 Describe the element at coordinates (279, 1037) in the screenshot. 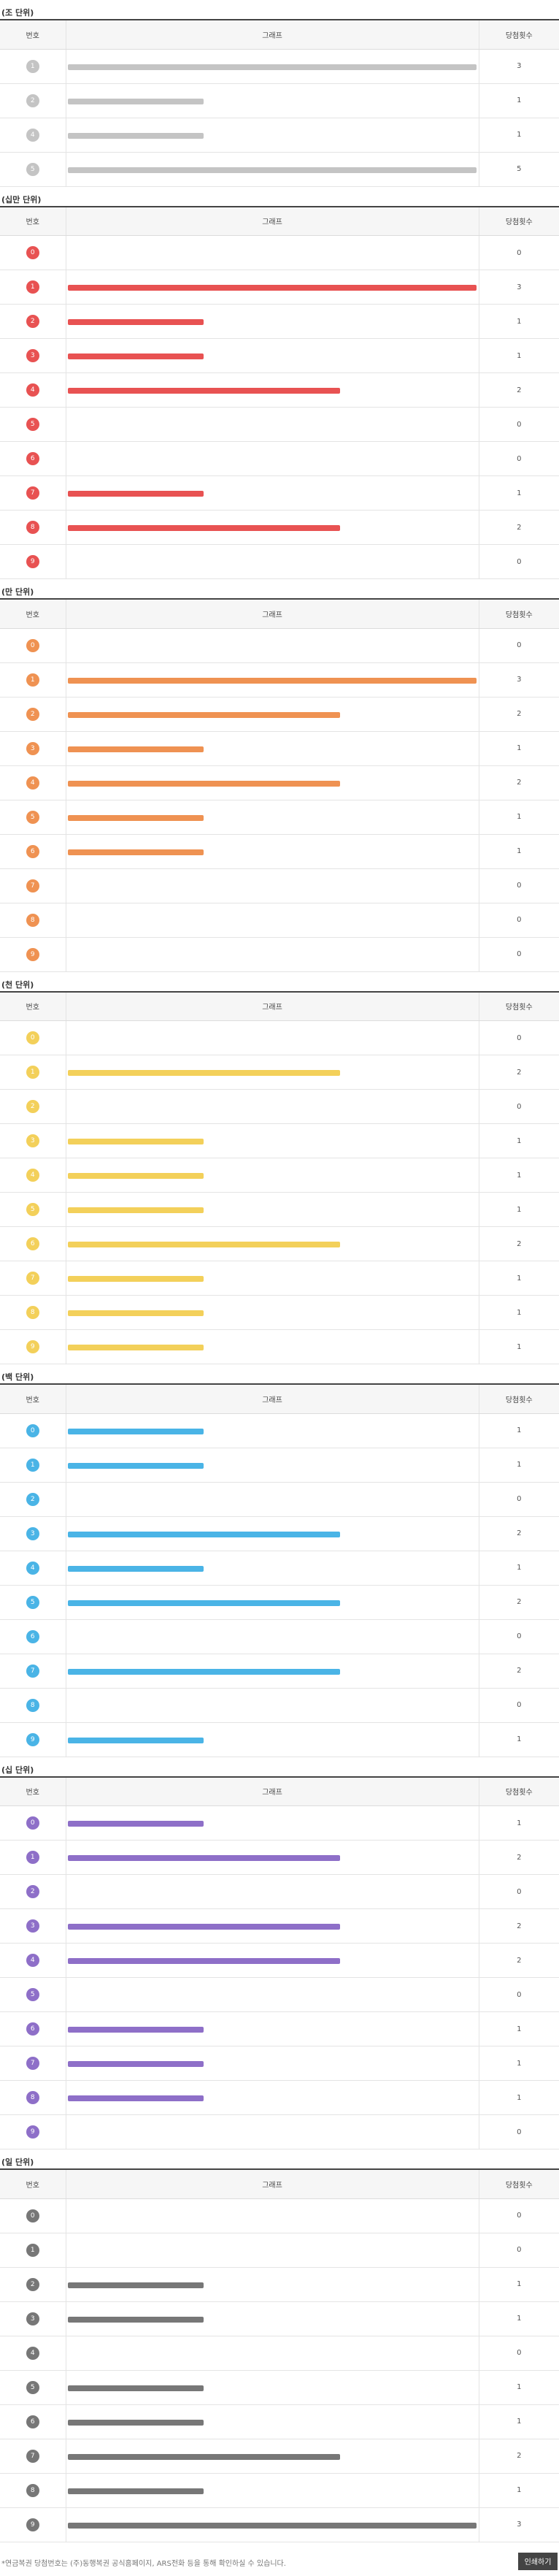

I see `table-row: 00` at that location.